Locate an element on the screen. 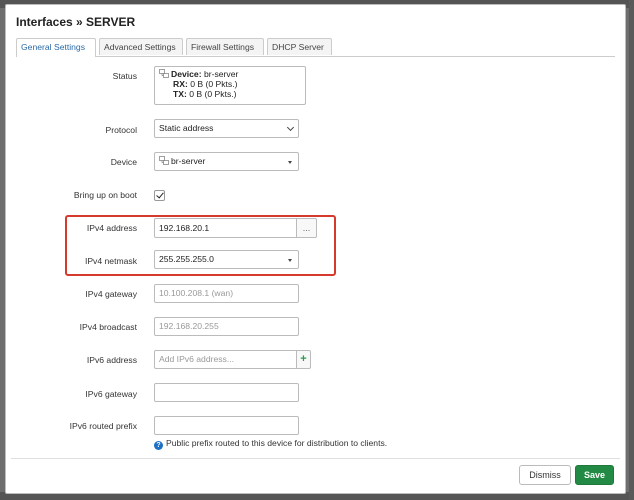 The image size is (634, 500). status-rx-value: 0 B (0 Pkts.) is located at coordinates (214, 84).